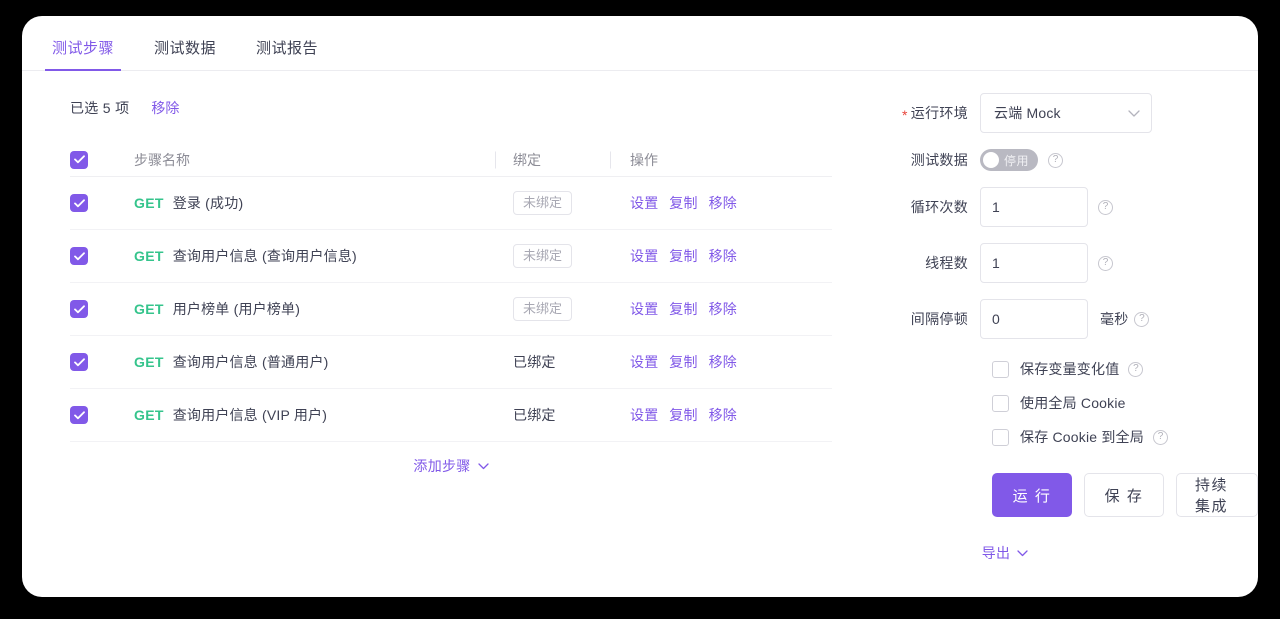 Image resolution: width=1280 pixels, height=619 pixels. Describe the element at coordinates (1000, 369) in the screenshot. I see `save-variable-changes-checkbox` at that location.